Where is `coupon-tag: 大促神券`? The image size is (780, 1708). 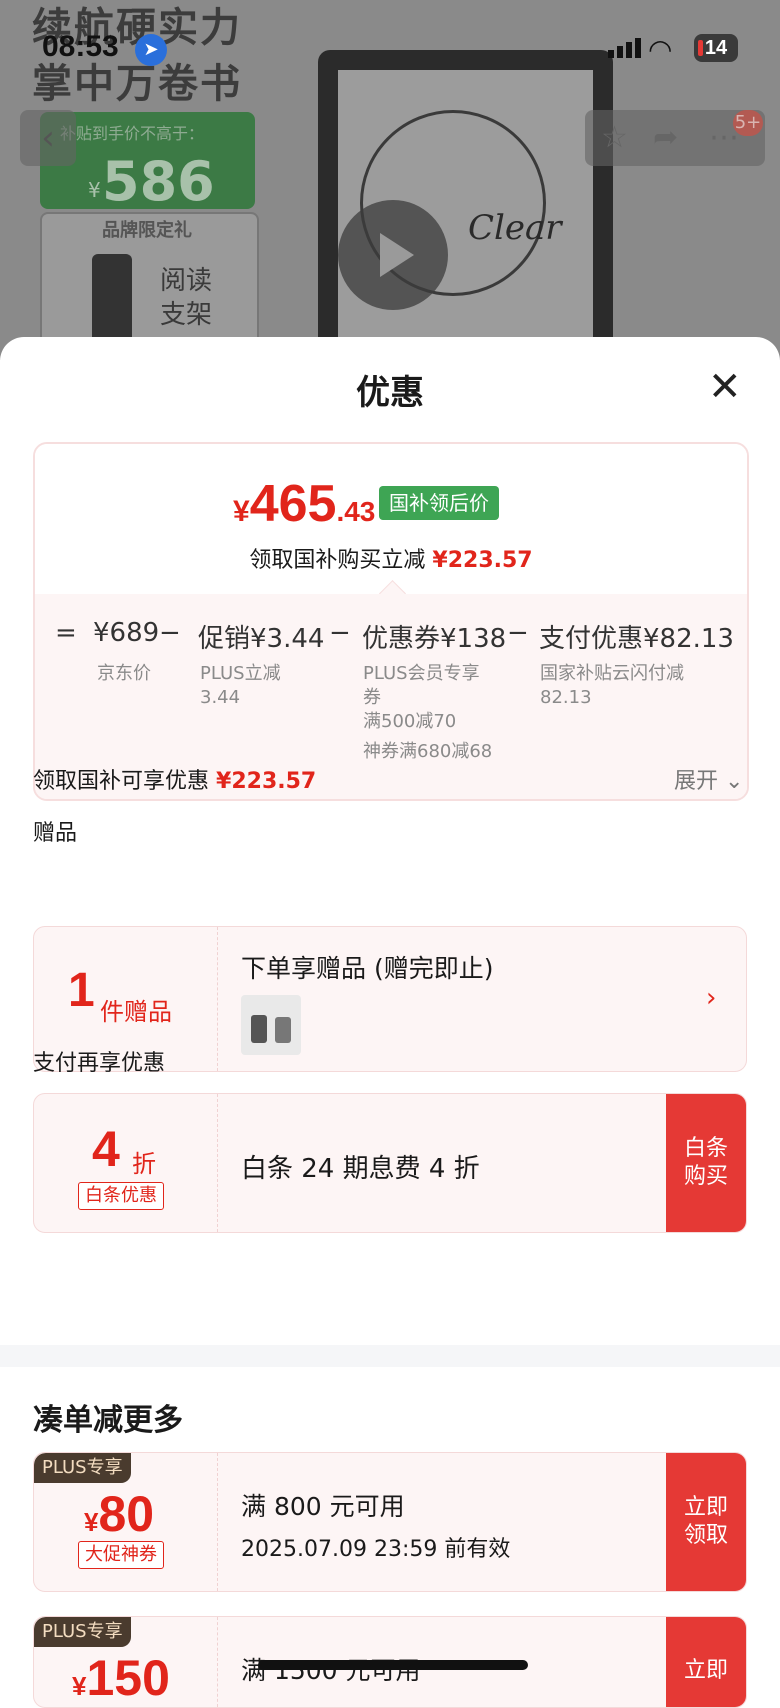 coupon-tag: 大促神券 is located at coordinates (121, 1555).